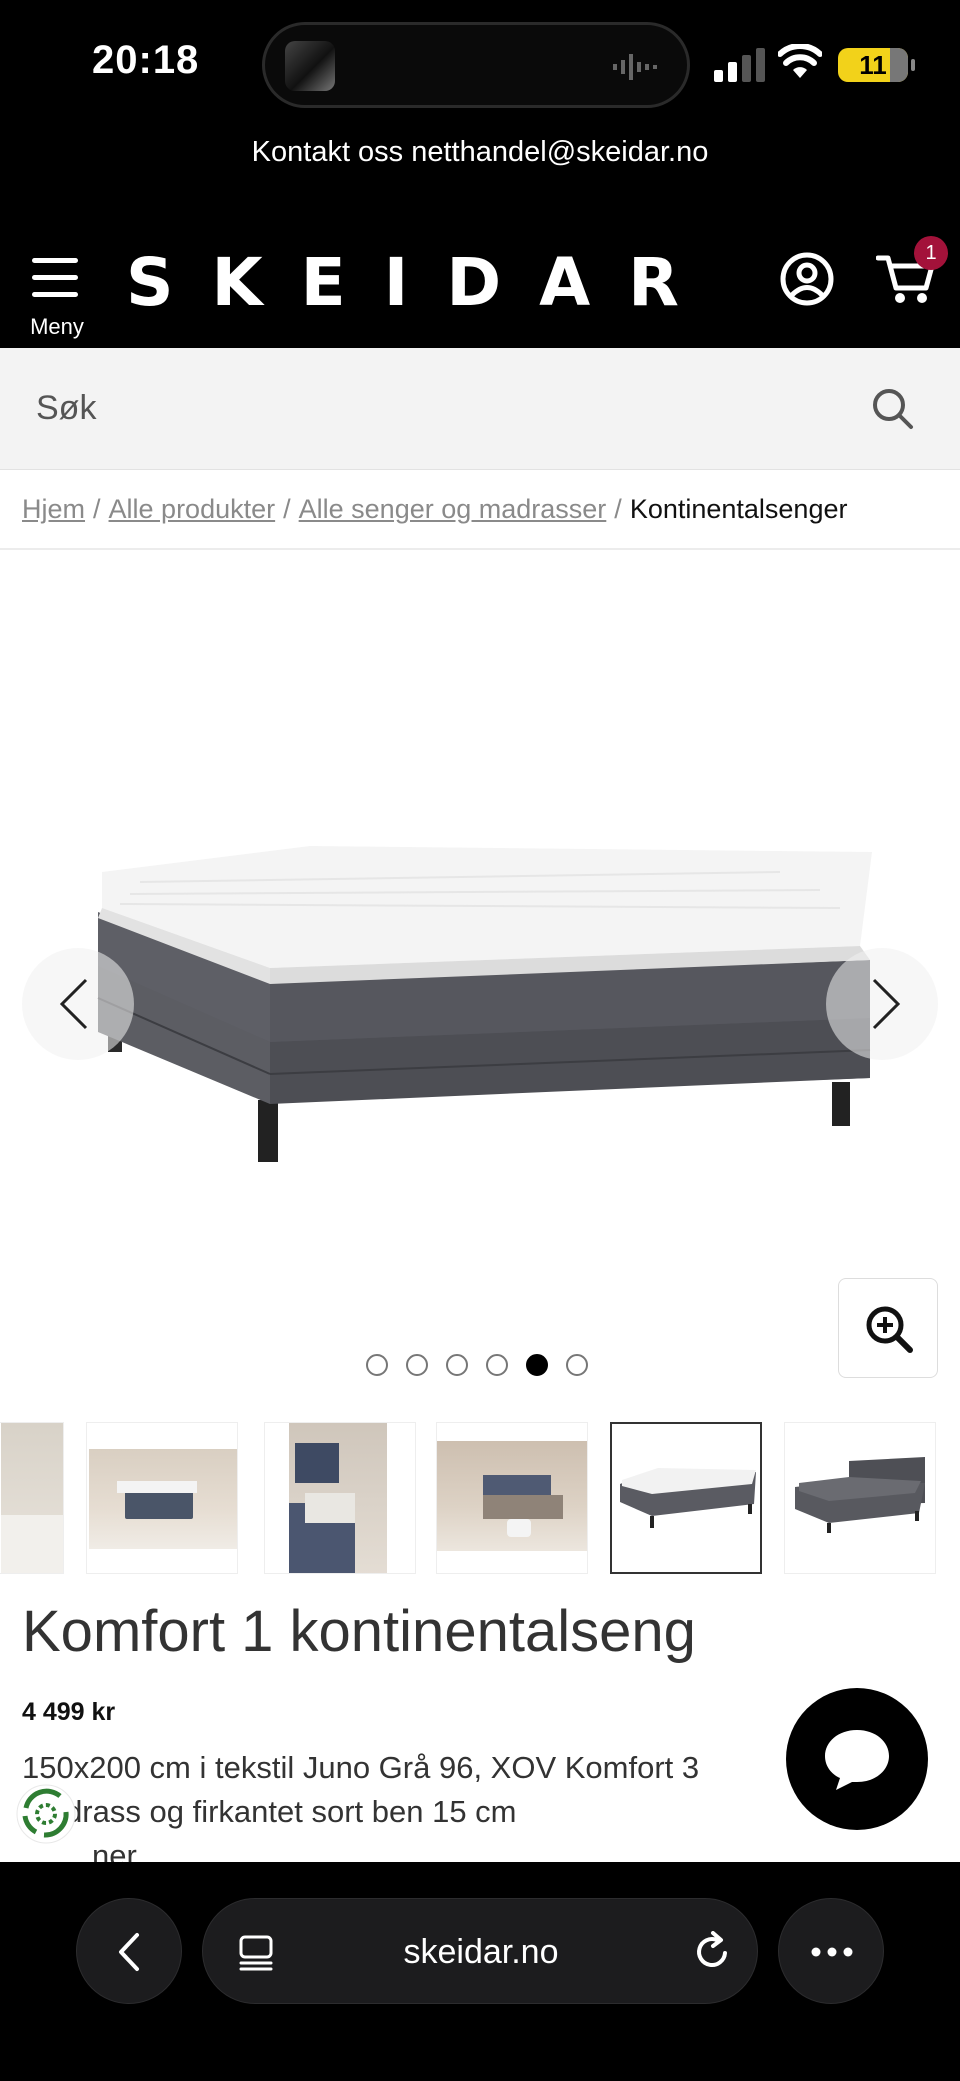 Image resolution: width=960 pixels, height=2081 pixels. What do you see at coordinates (310, 66) in the screenshot?
I see `now-playing-artwork` at bounding box center [310, 66].